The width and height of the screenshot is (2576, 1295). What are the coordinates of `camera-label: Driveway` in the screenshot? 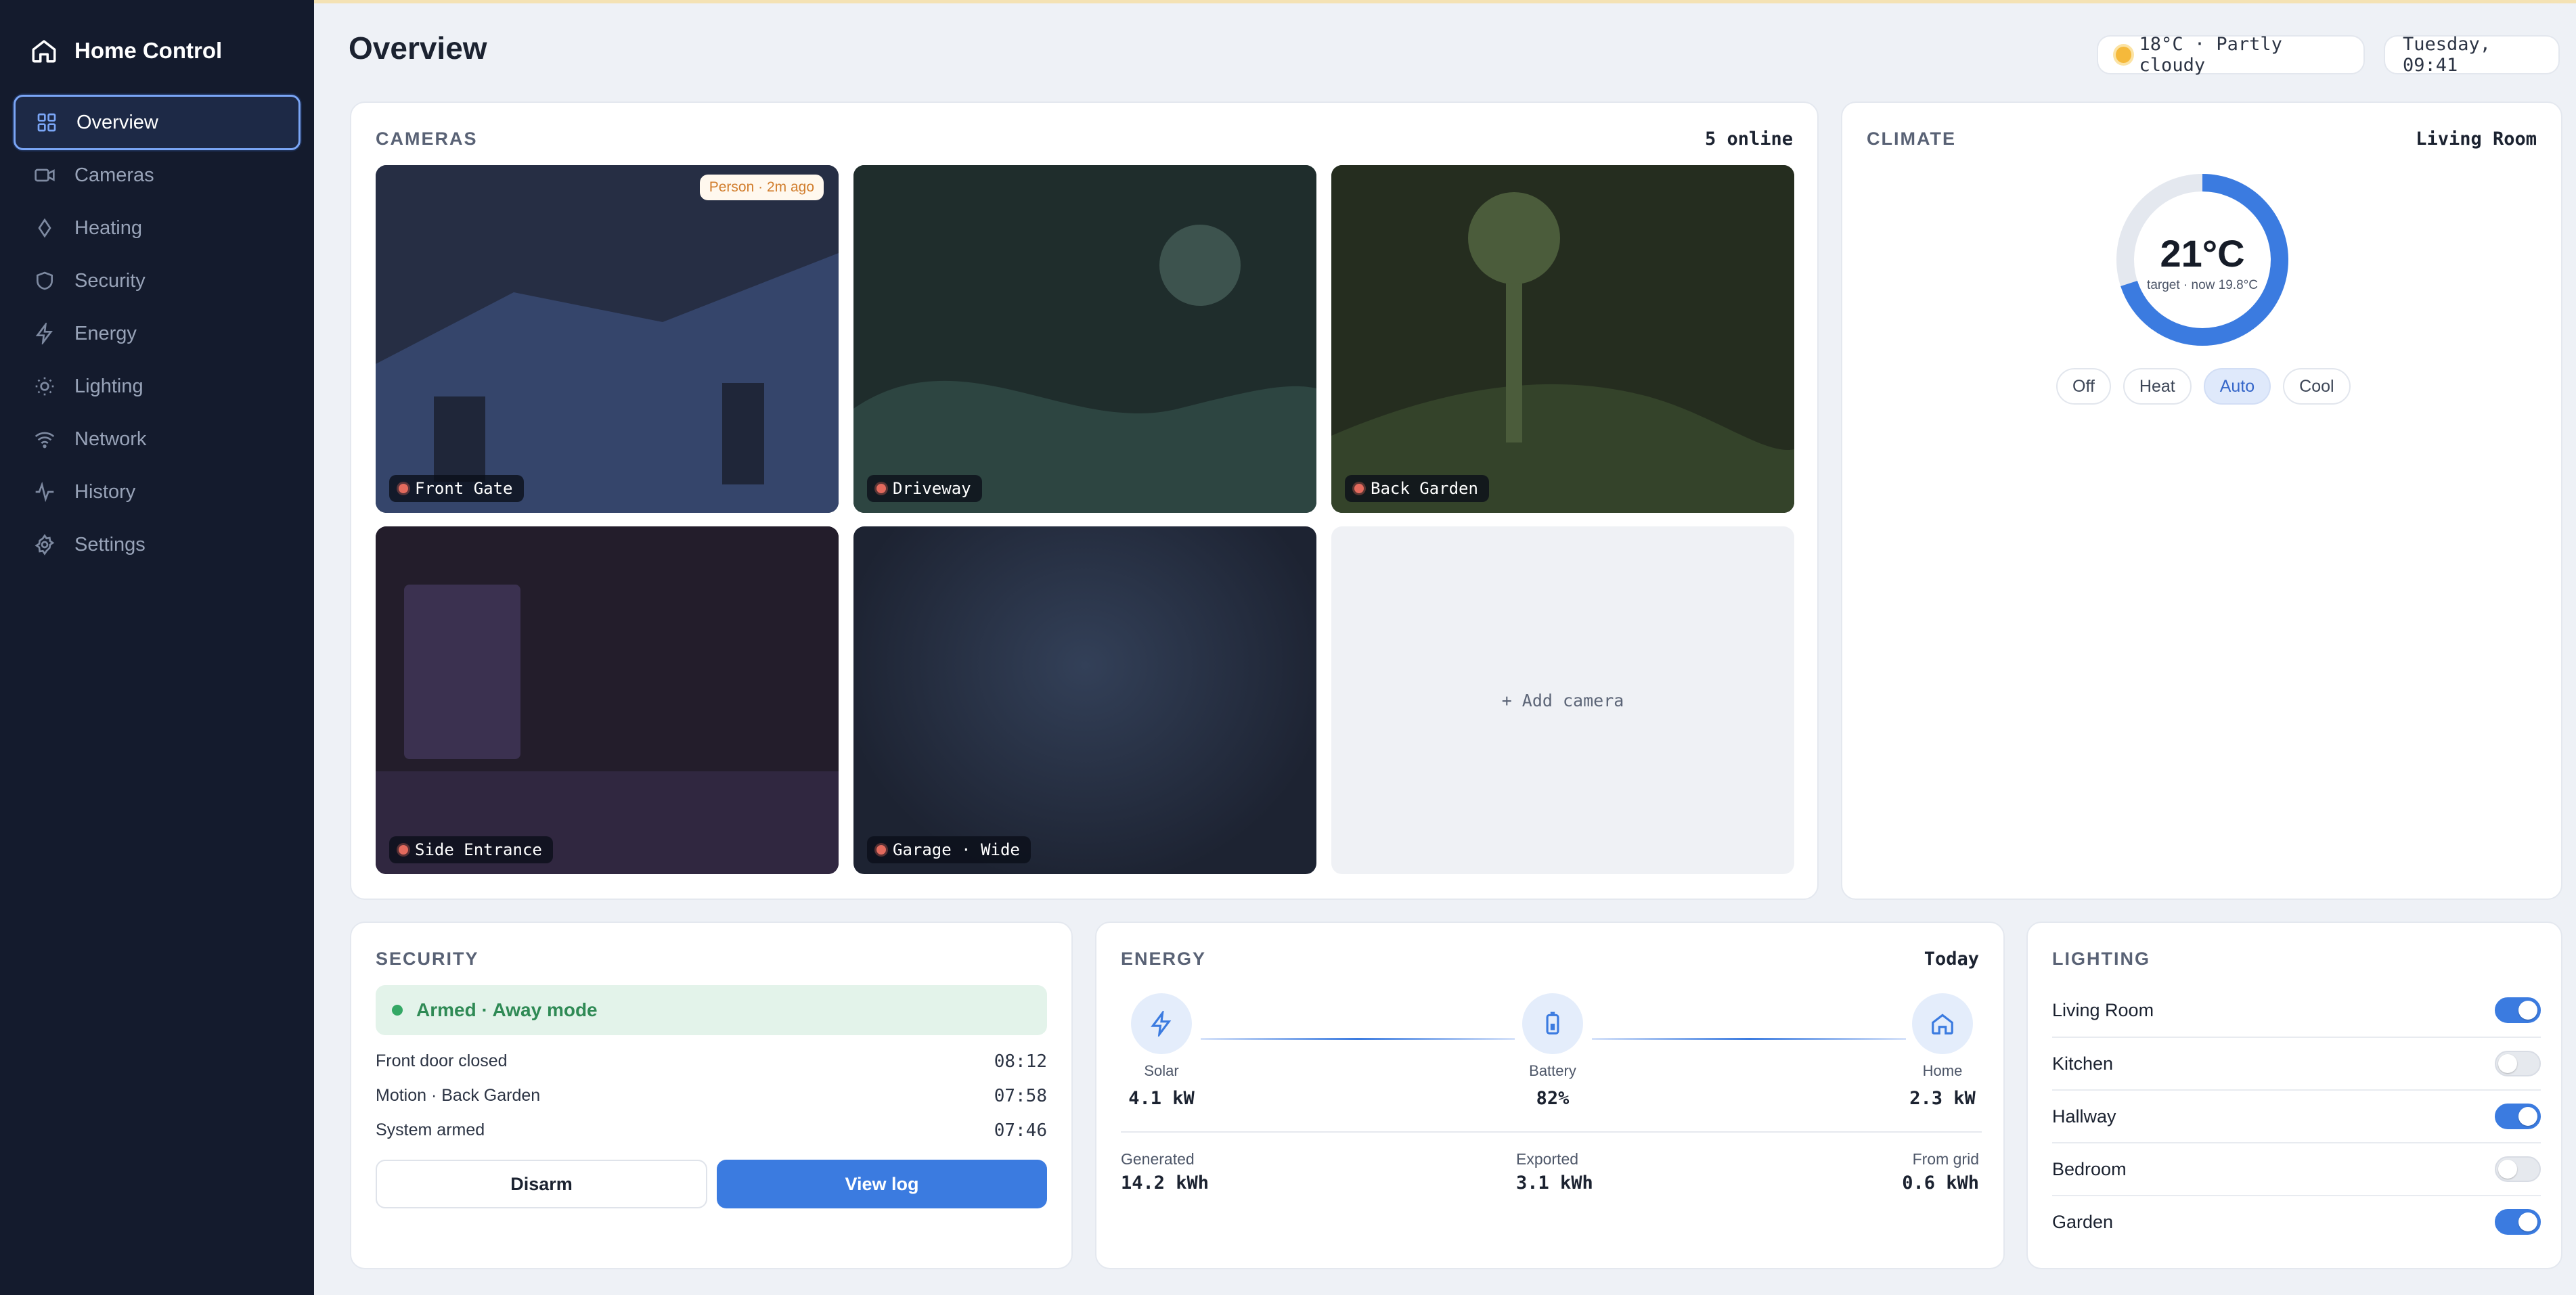 It's located at (924, 488).